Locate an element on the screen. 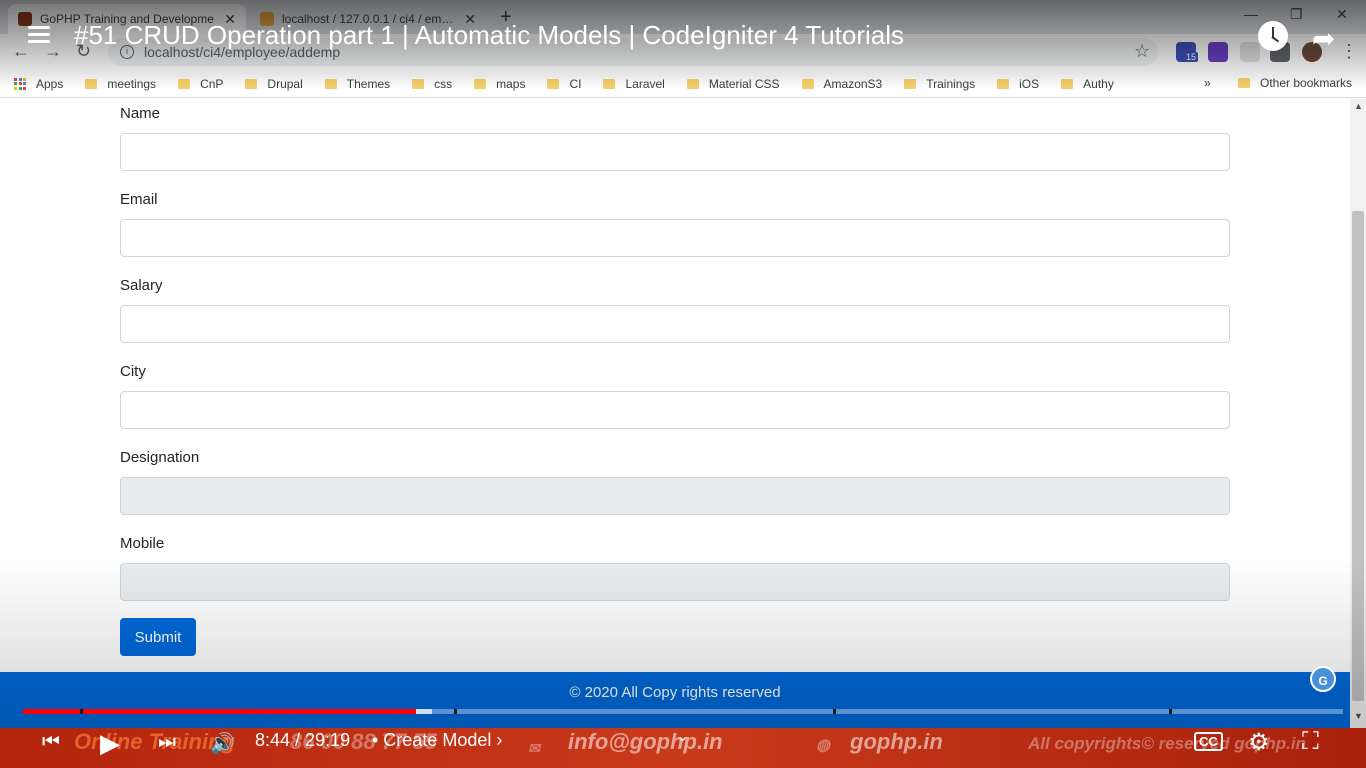 This screenshot has width=1366, height=768. bookmark-folder: Trainings is located at coordinates (939, 84).